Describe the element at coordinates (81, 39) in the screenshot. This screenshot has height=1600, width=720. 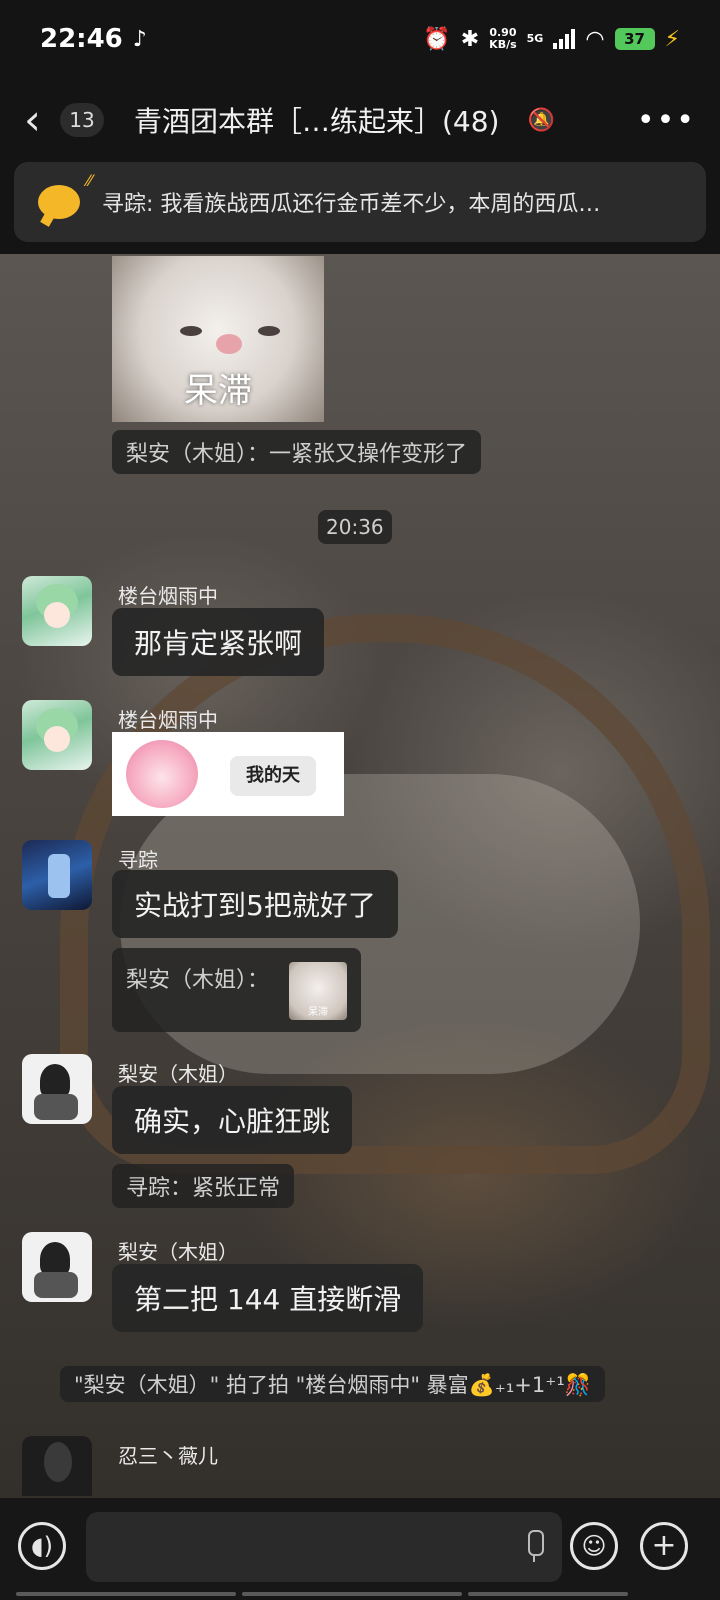
I see `clock: 22:46` at that location.